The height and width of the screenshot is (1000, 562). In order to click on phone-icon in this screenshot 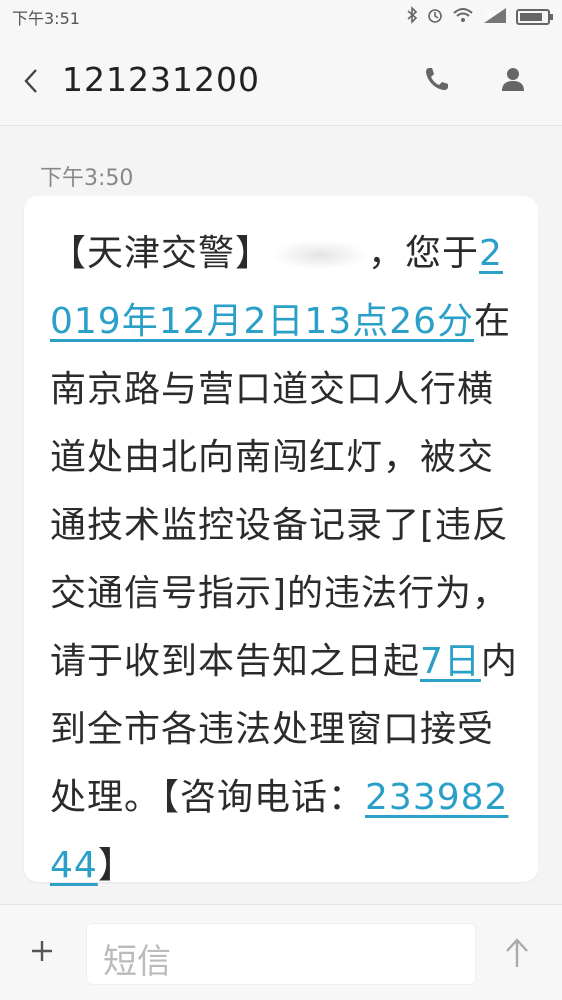, I will do `click(437, 79)`.